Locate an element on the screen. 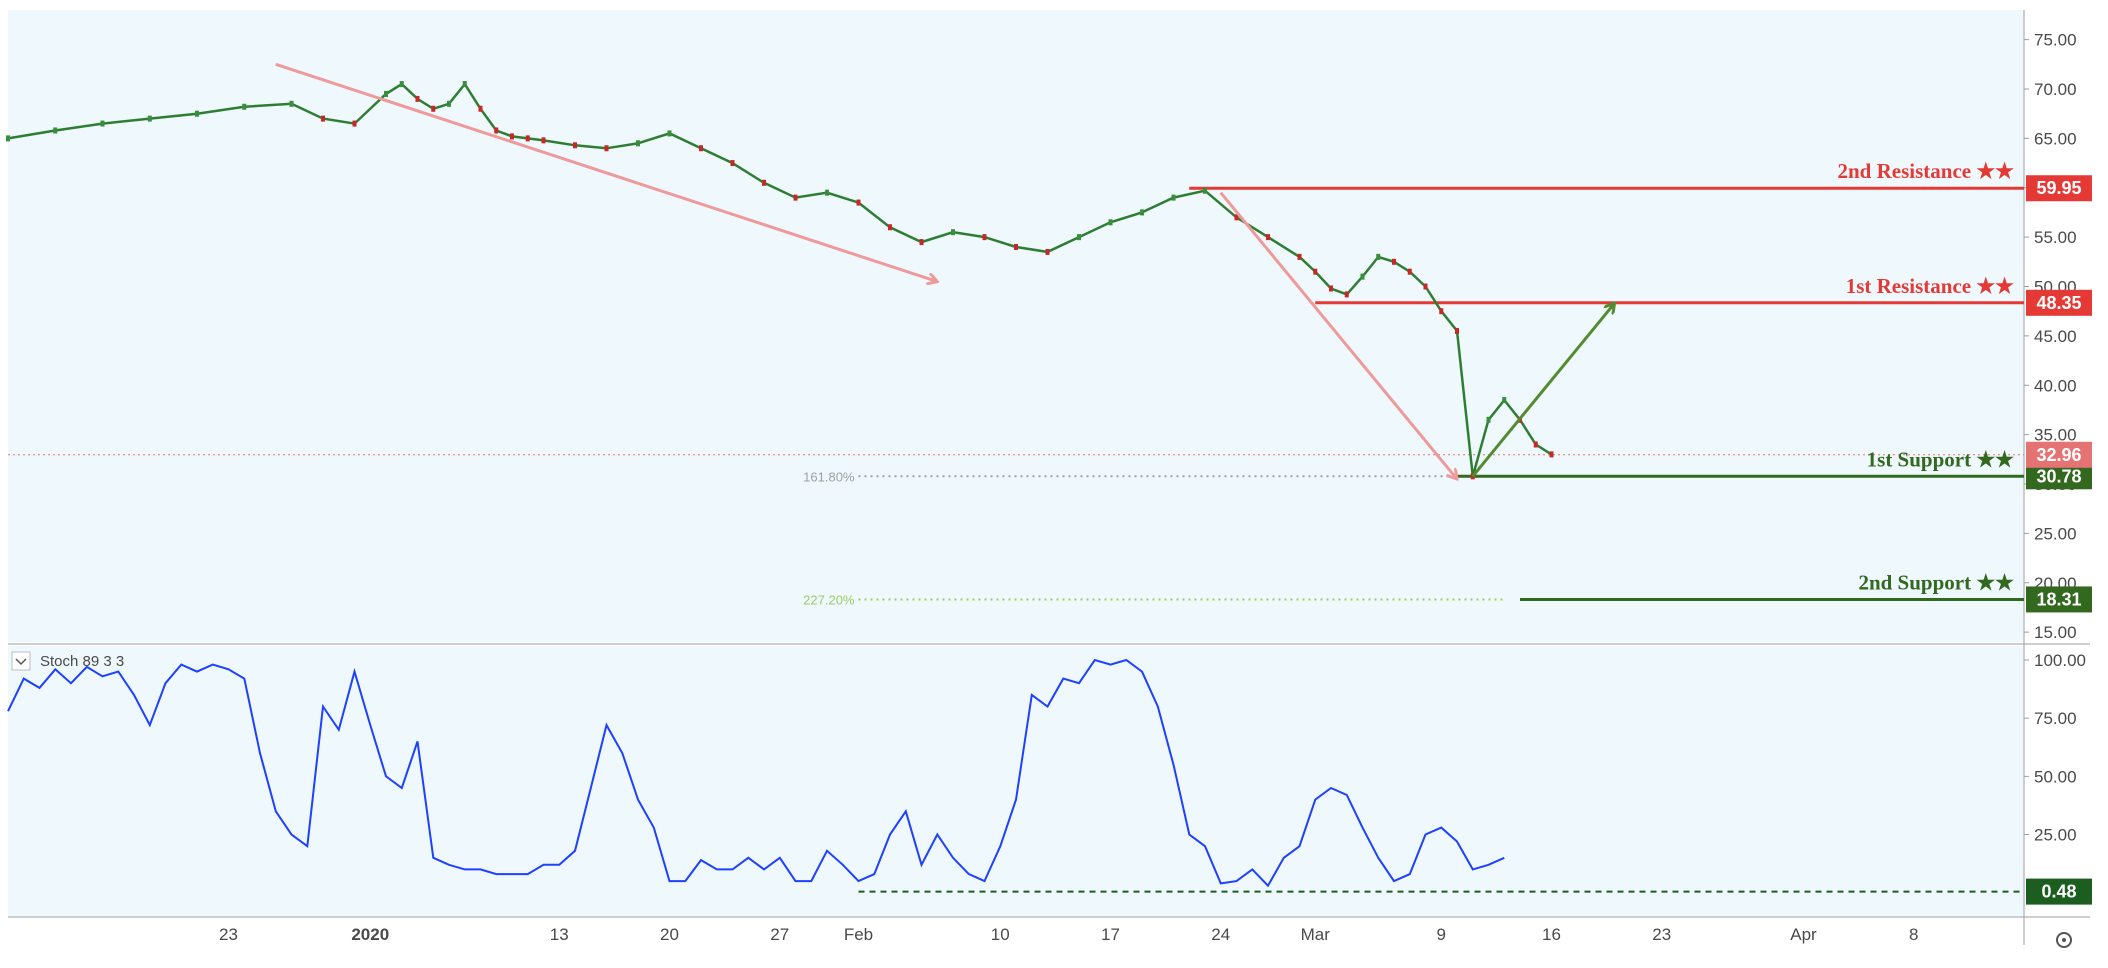 Image resolution: width=2108 pixels, height=968 pixels. price-axis-label: 15.00 is located at coordinates (2055, 632).